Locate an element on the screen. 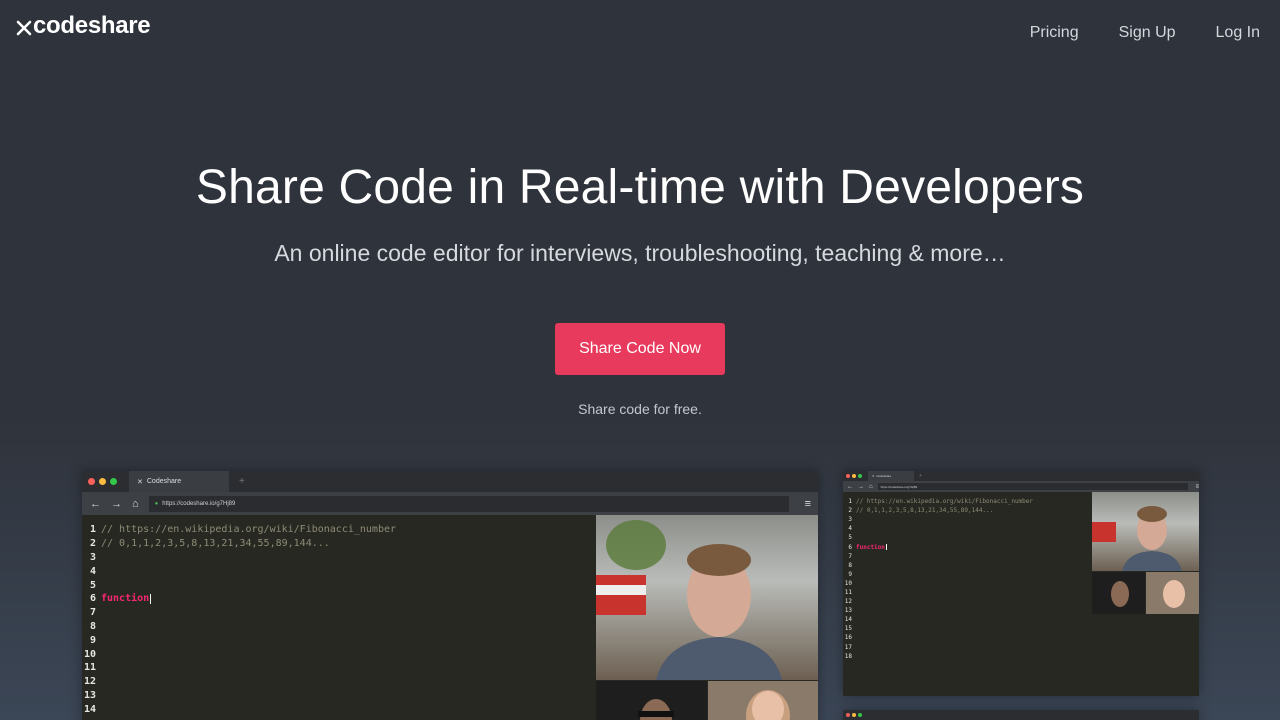  code-line: 14 is located at coordinates (1021, 619).